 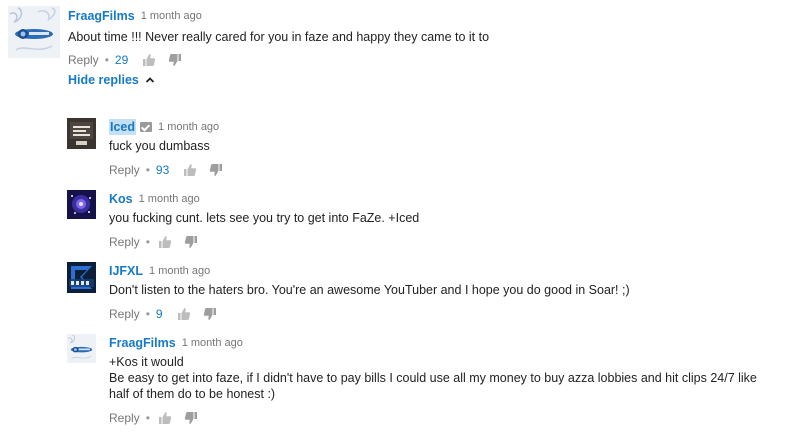 I want to click on comment-text: fuck you dumbass, so click(x=159, y=146).